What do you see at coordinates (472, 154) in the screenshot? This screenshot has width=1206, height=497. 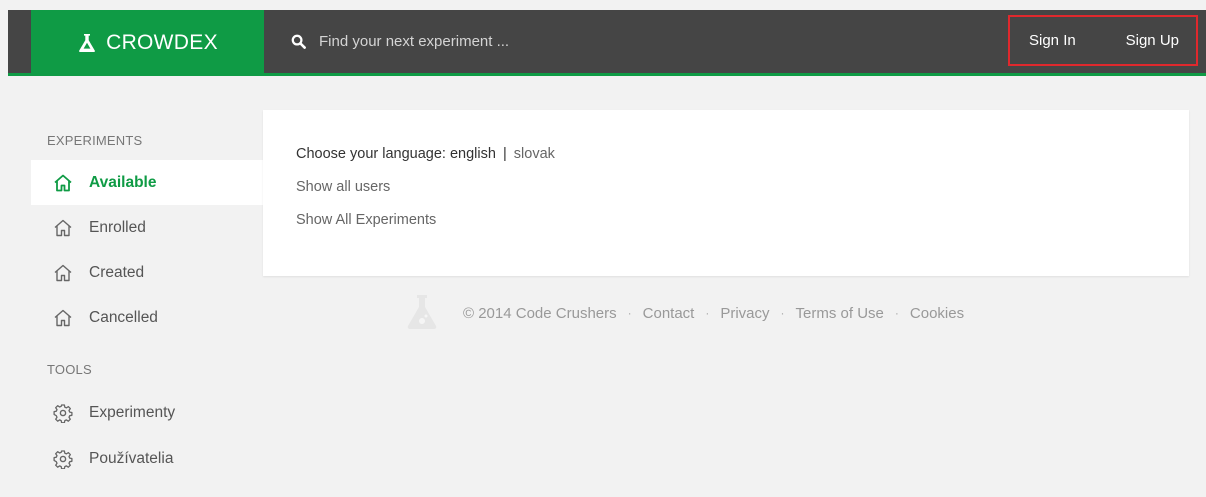 I see `language-english: english` at bounding box center [472, 154].